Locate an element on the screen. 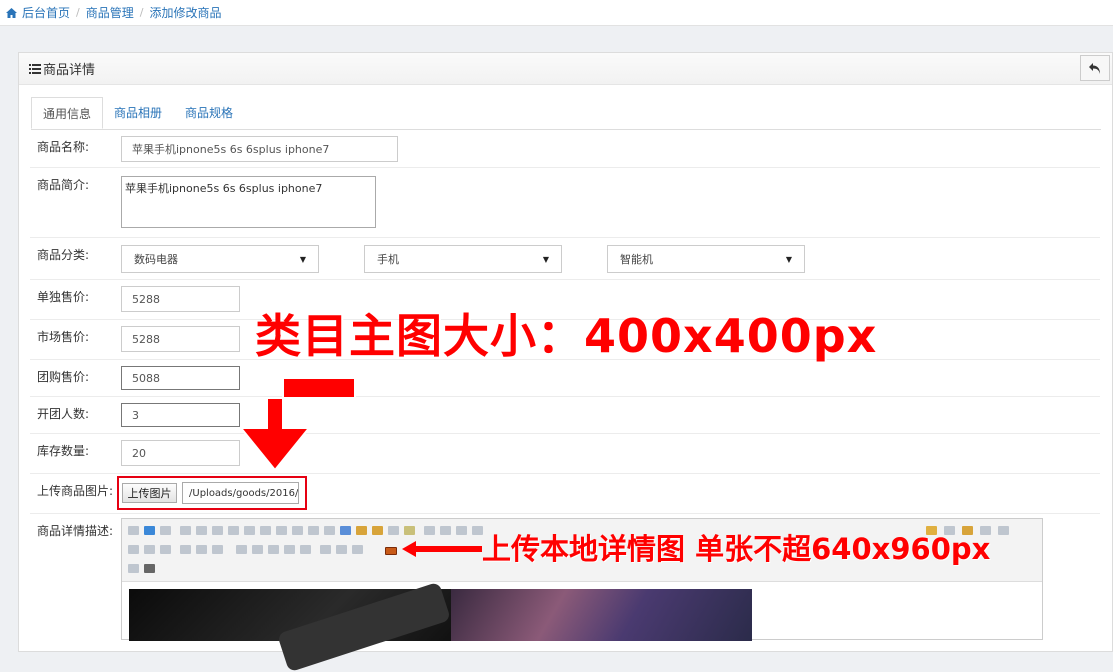  category-label: 商品分类: is located at coordinates (63, 255).